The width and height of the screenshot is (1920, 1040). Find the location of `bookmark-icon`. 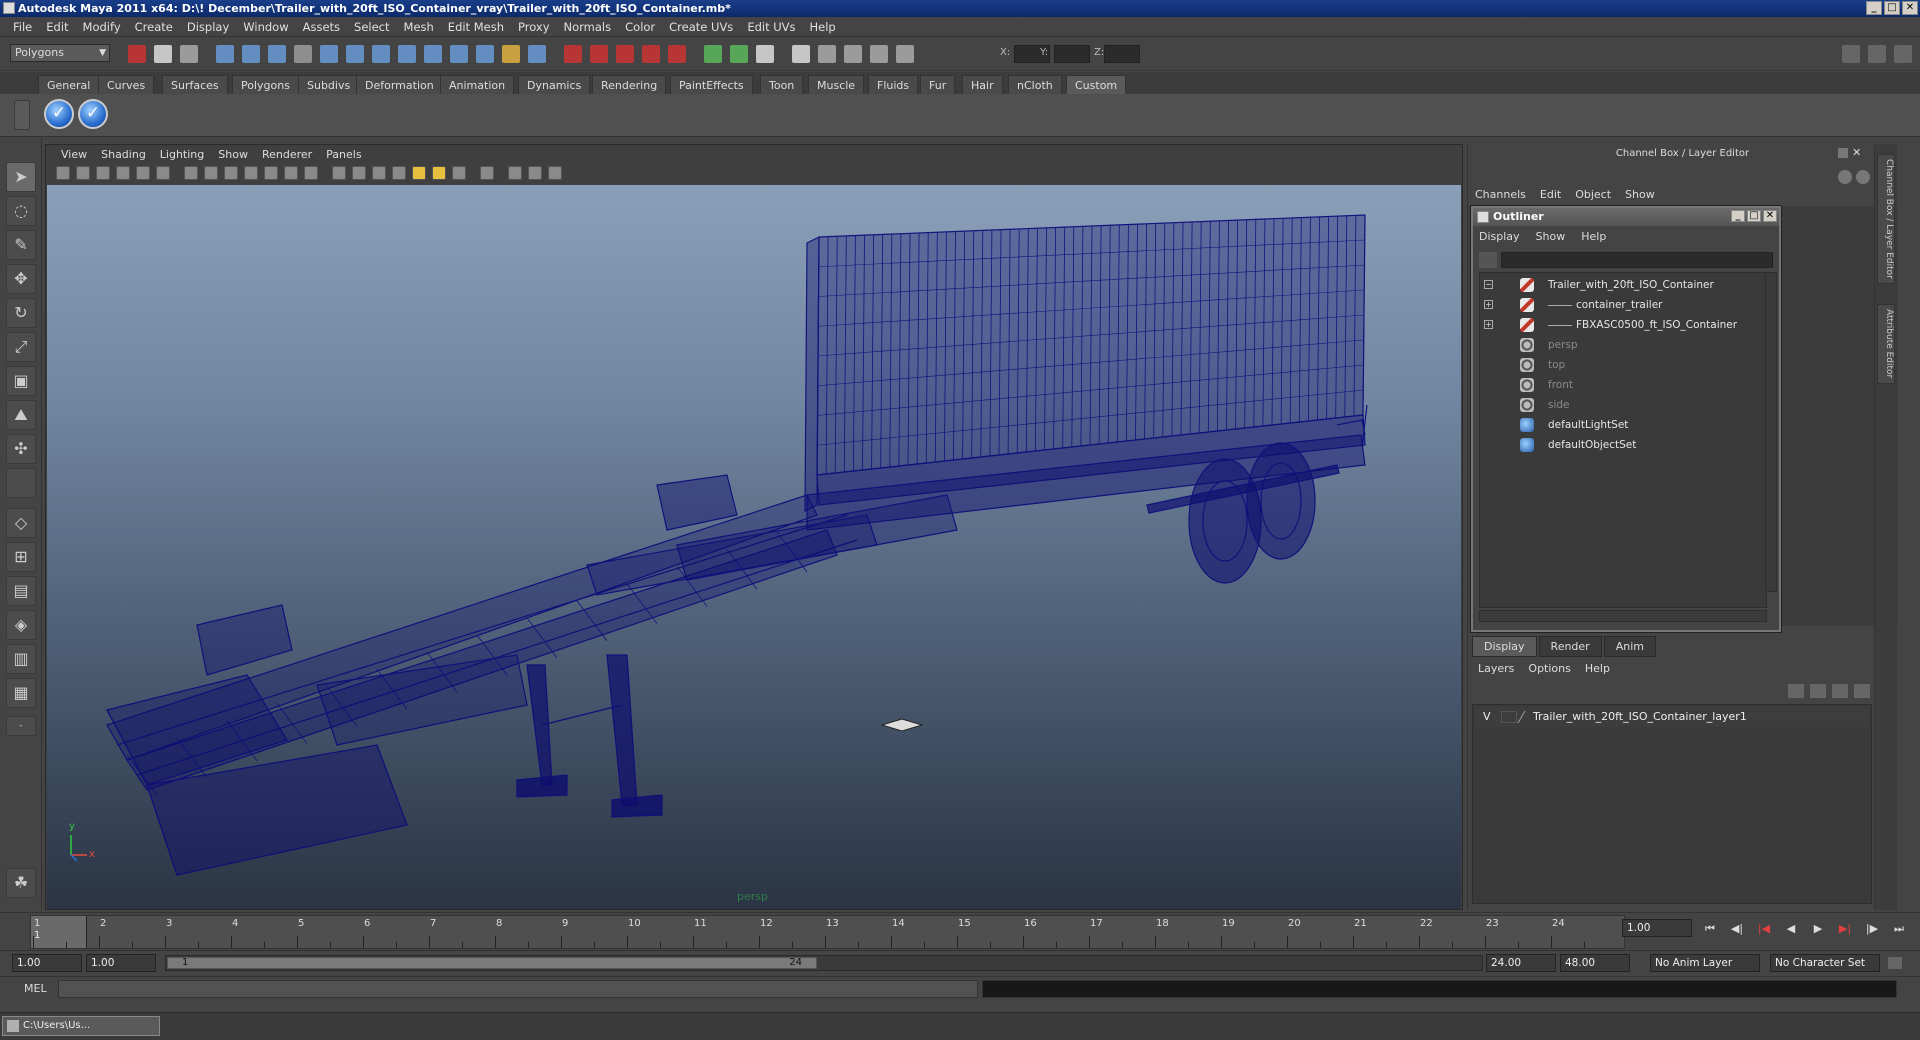

bookmark-icon is located at coordinates (103, 173).